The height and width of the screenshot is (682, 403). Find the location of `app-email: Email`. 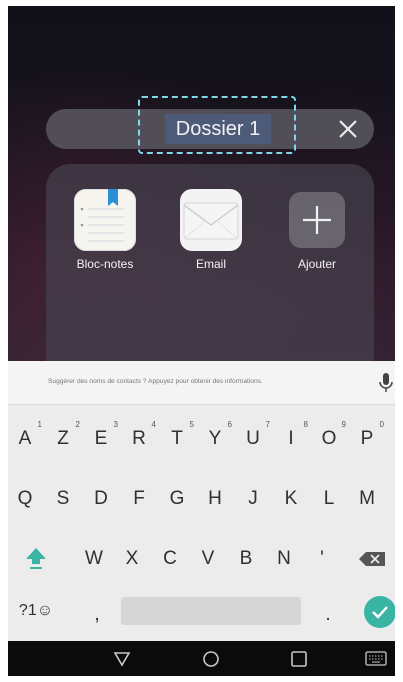

app-email: Email is located at coordinates (211, 230).